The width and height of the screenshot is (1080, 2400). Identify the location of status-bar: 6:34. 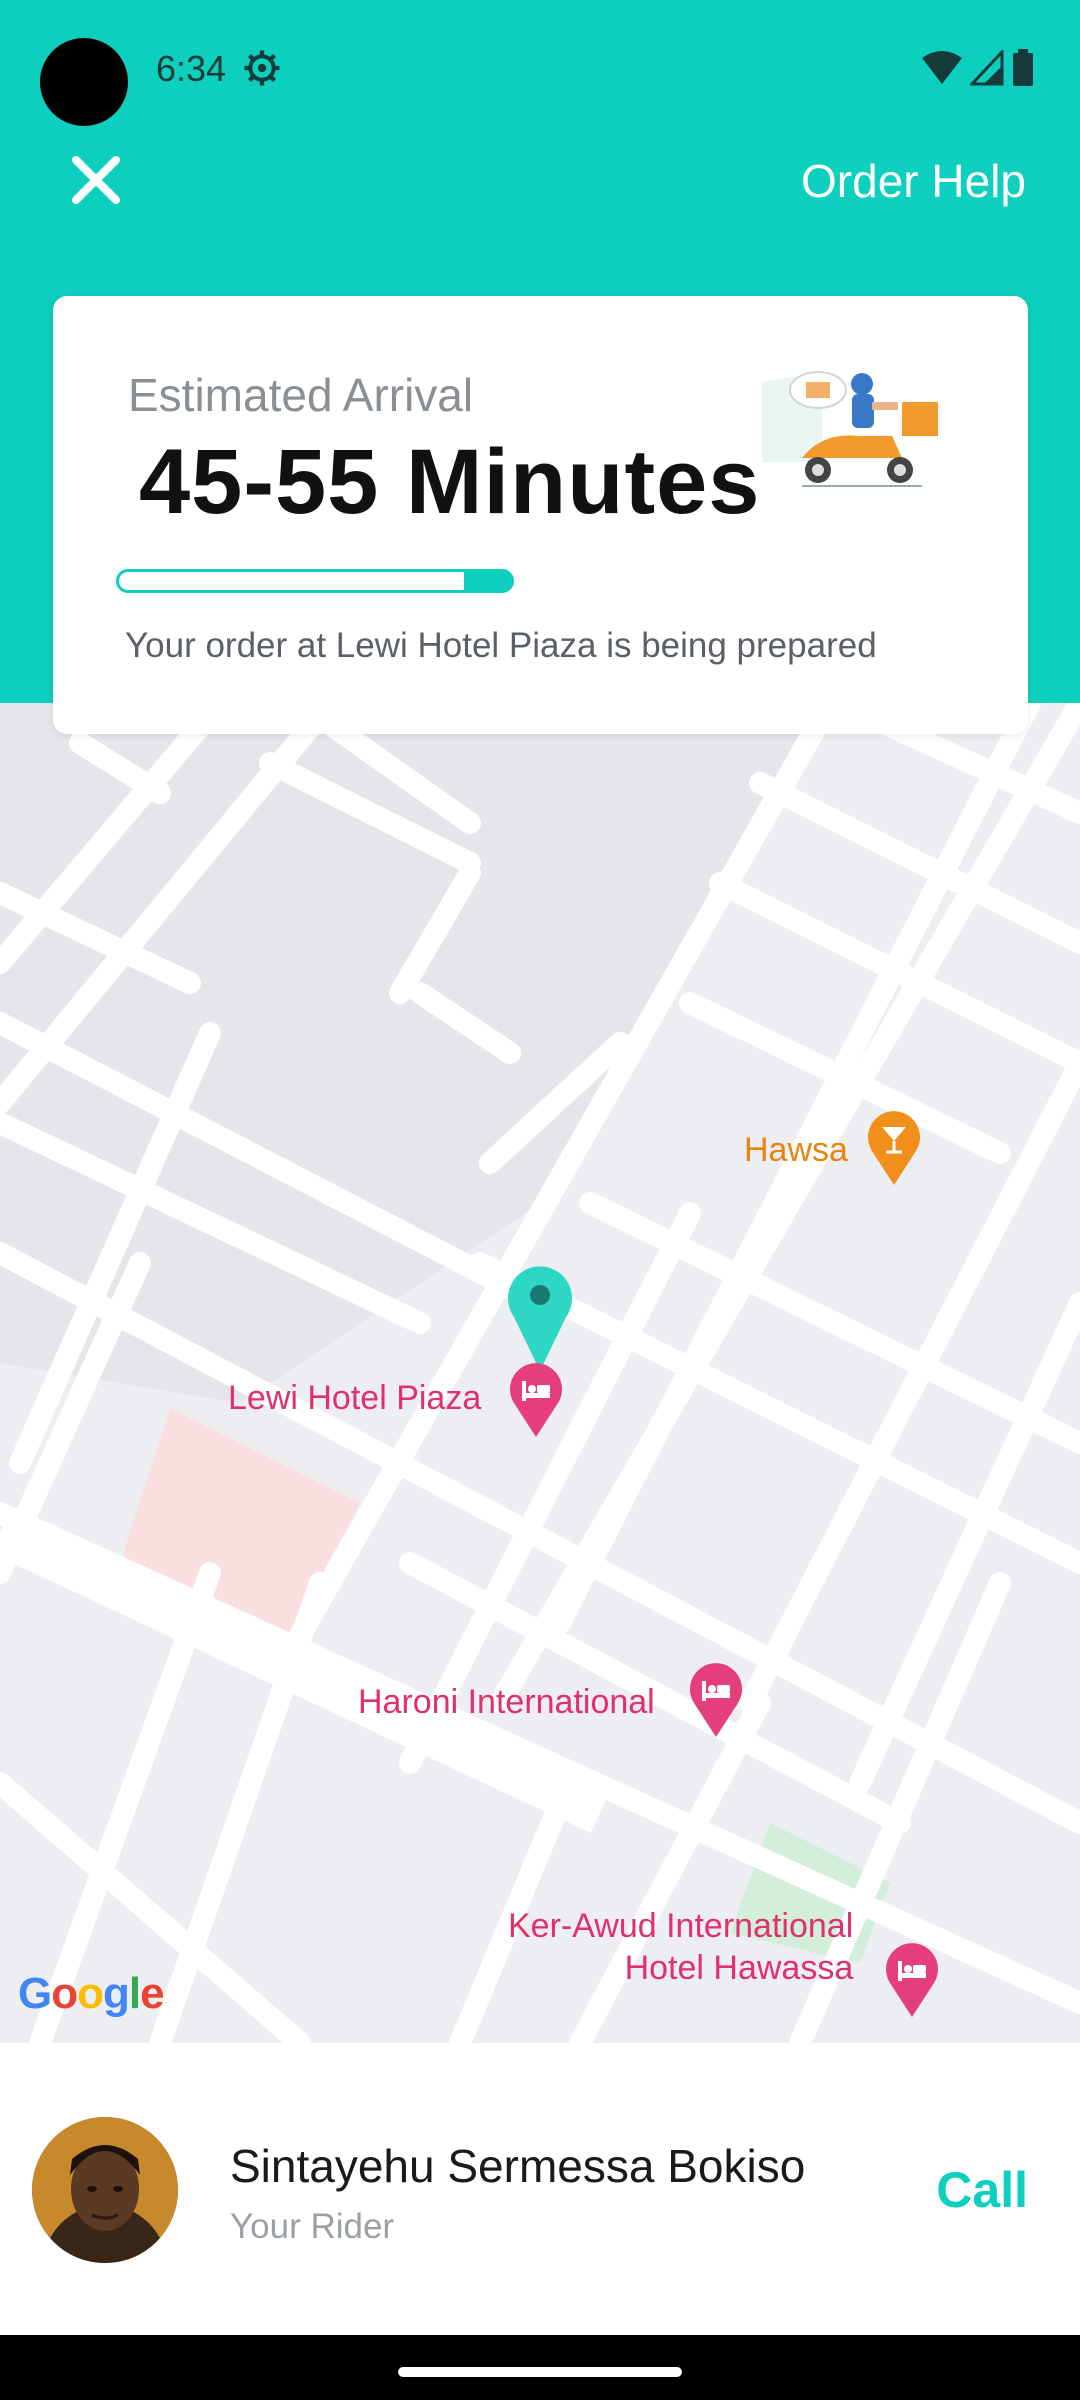
(540, 68).